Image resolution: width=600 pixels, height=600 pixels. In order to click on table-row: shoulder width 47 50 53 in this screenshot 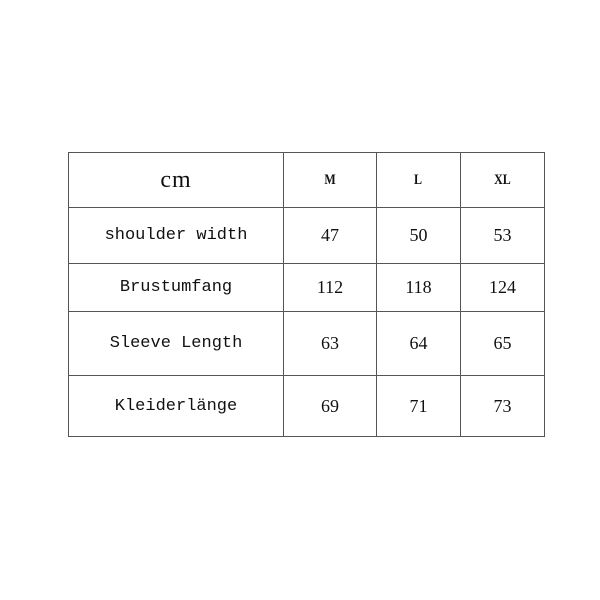, I will do `click(306, 235)`.